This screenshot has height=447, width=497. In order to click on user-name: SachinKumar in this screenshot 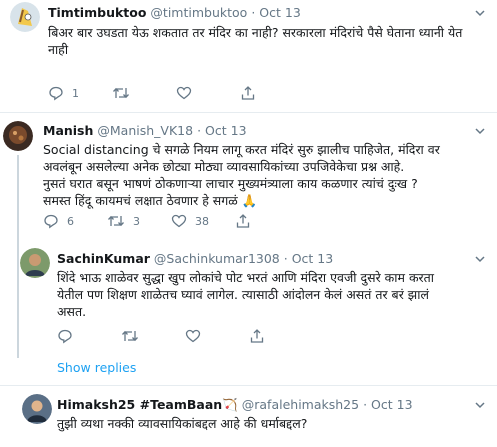, I will do `click(103, 258)`.